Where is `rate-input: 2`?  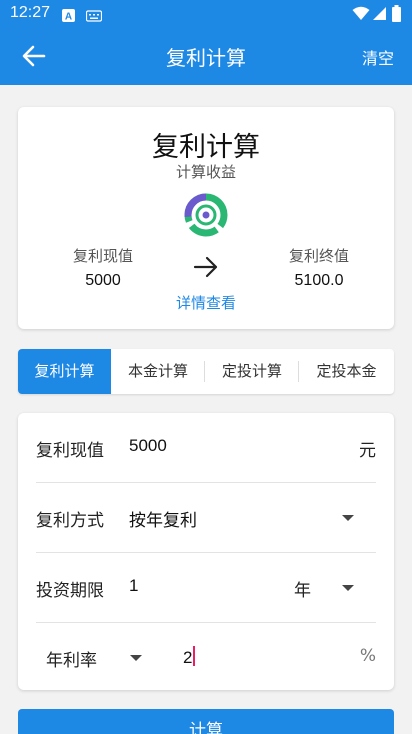 rate-input: 2 is located at coordinates (189, 657).